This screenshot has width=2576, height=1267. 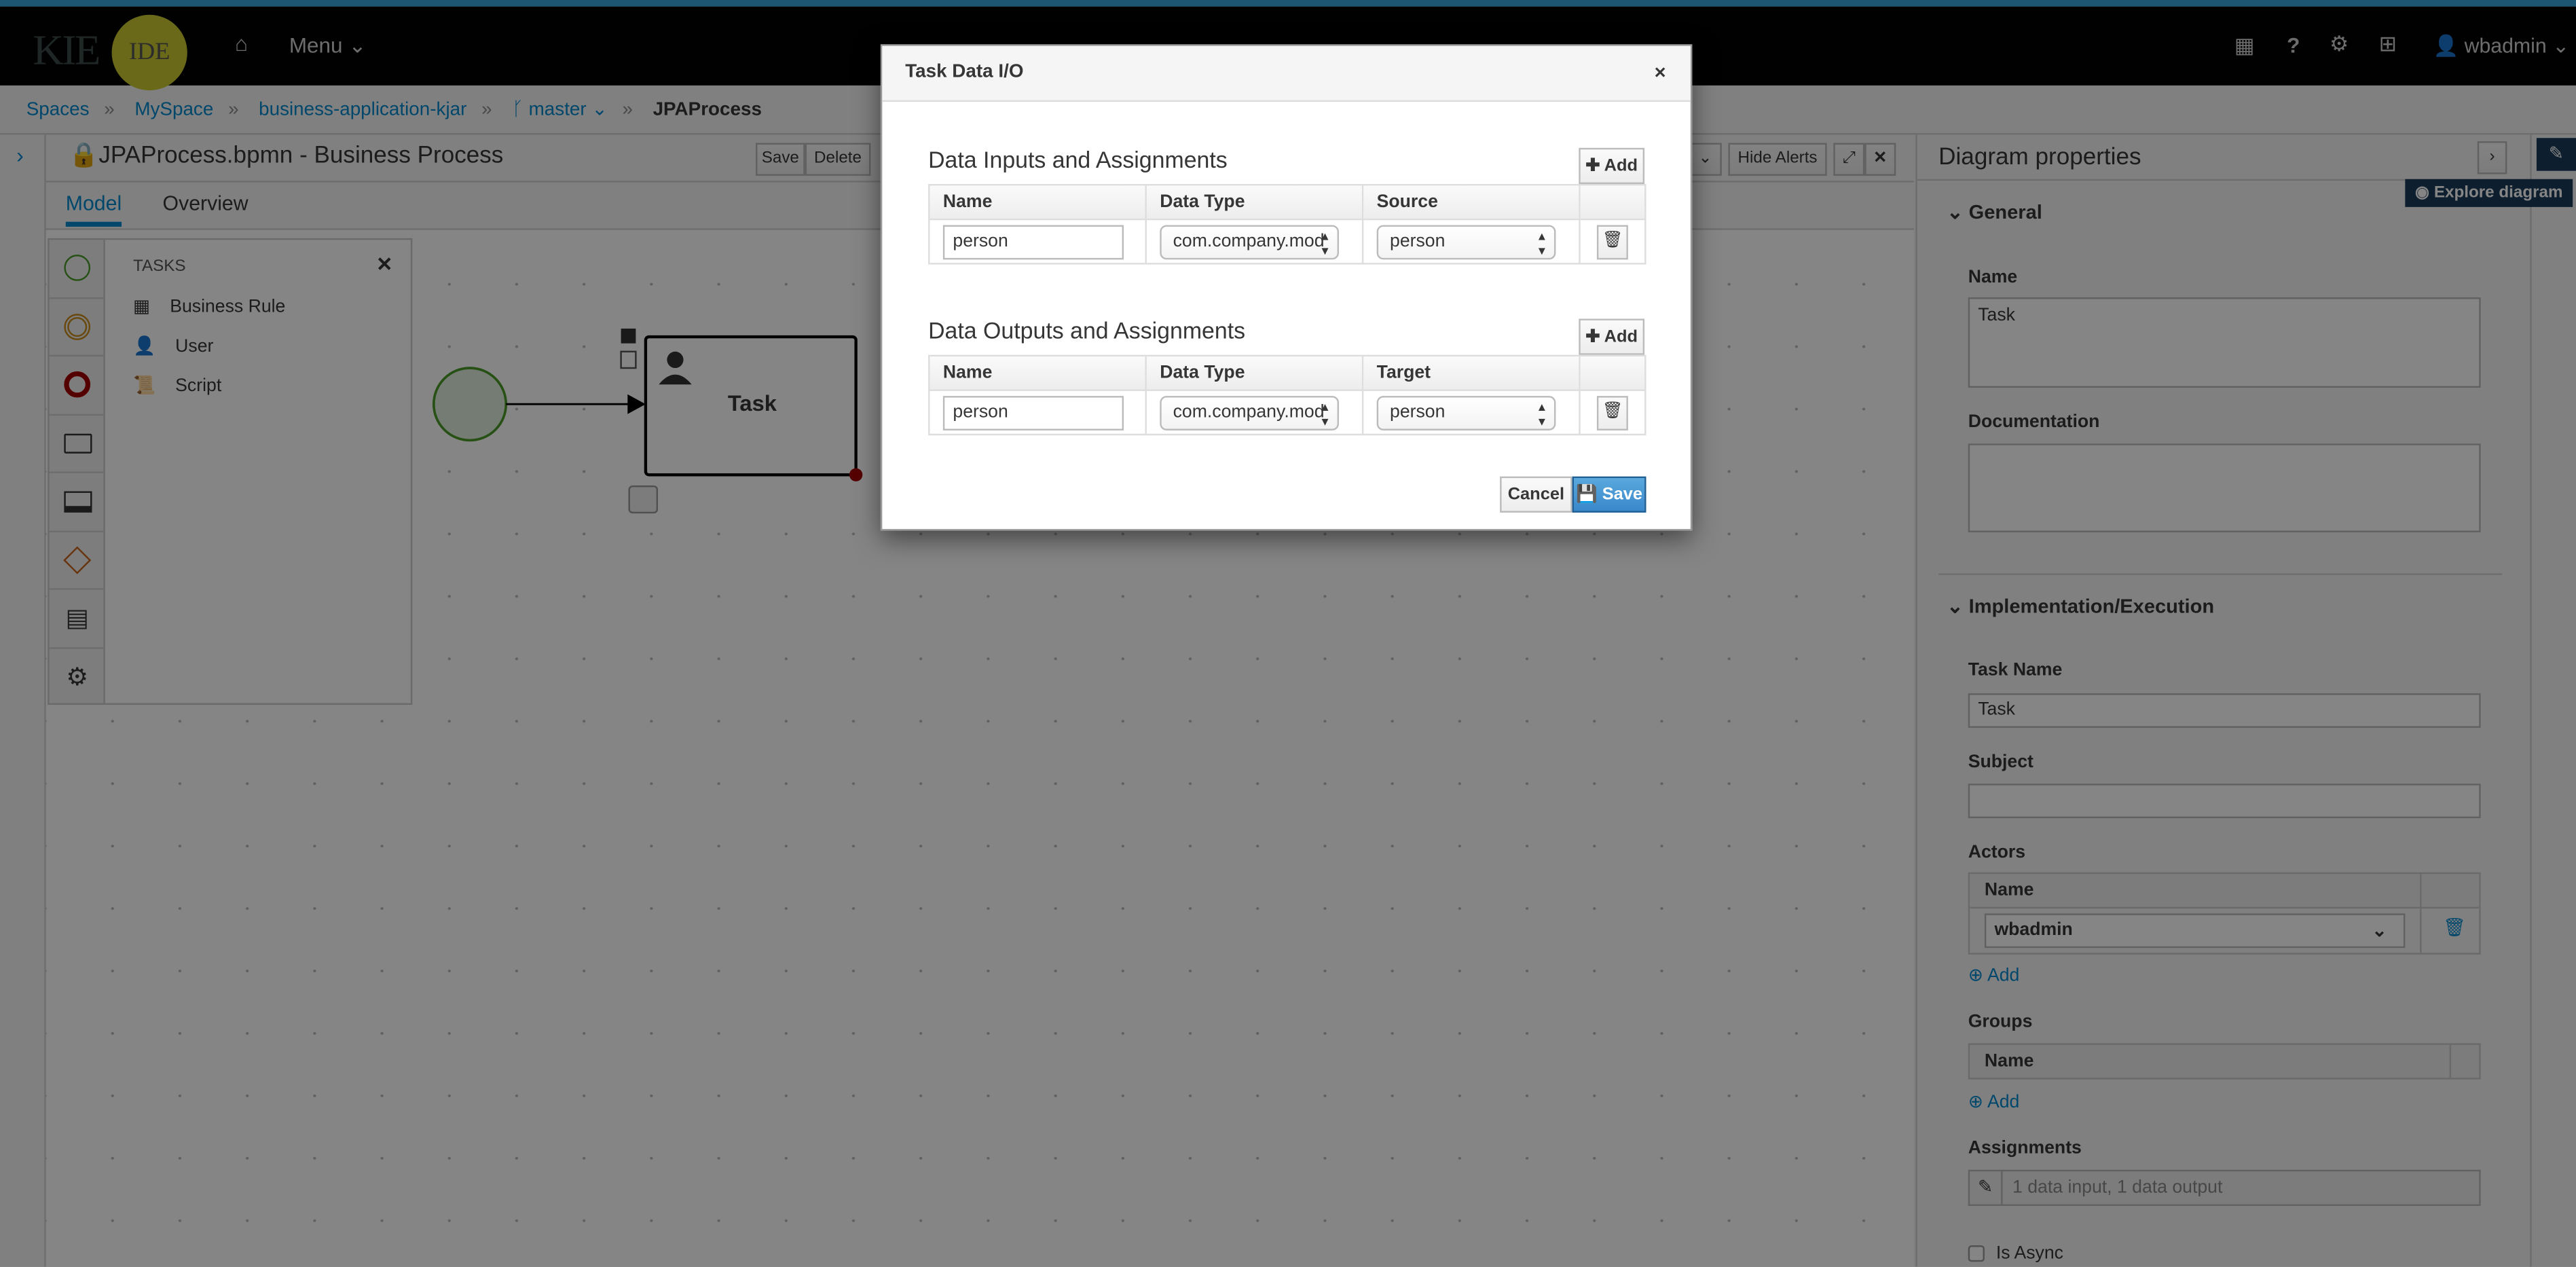 I want to click on output-data-type-select: com.company.mod ▲ ▼, so click(x=1250, y=413).